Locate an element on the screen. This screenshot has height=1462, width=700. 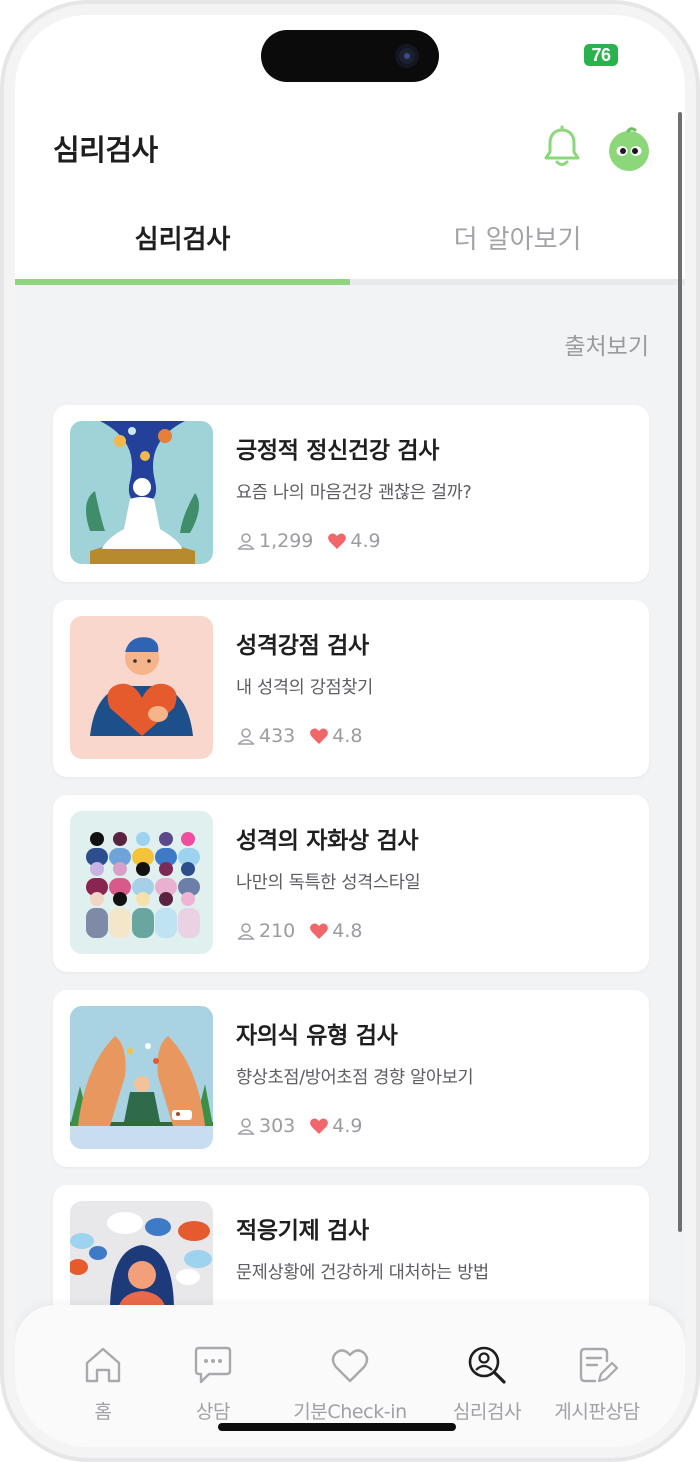
nav-psych-test: 심리검사 is located at coordinates (487, 1365).